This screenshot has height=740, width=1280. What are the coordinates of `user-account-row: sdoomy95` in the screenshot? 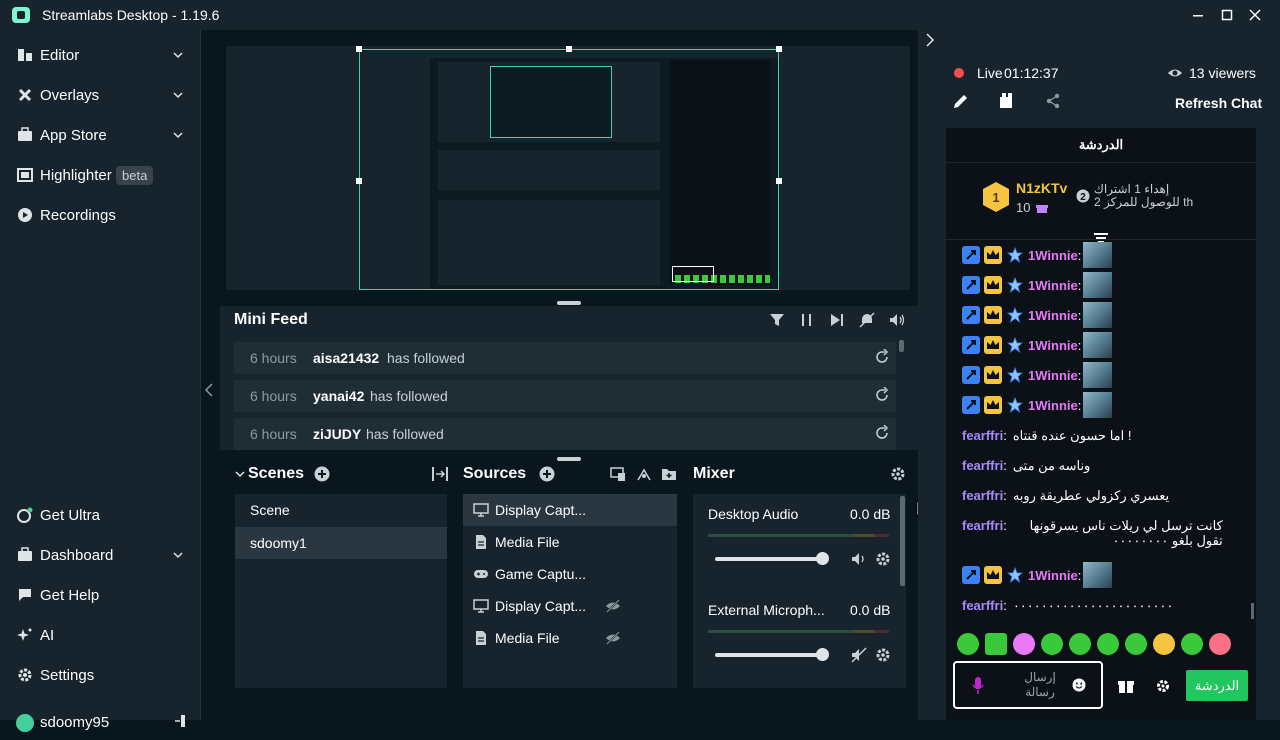 It's located at (100, 725).